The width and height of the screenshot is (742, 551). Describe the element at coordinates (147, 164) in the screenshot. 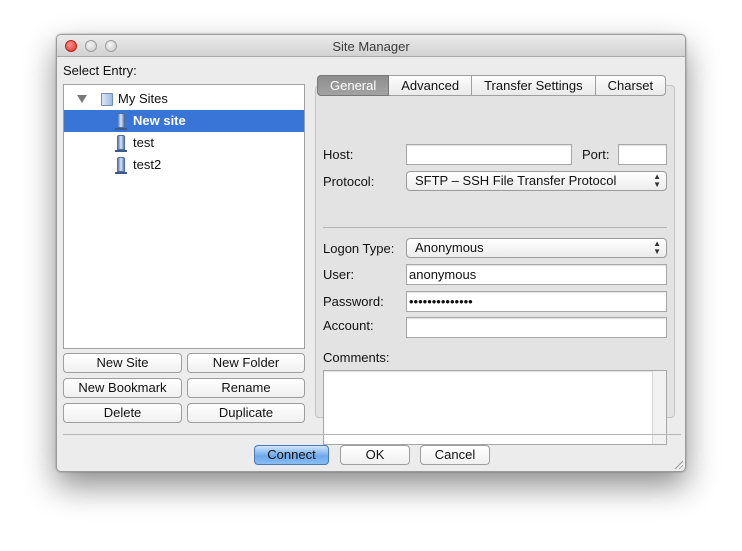

I see `tree-item-label: test2` at that location.